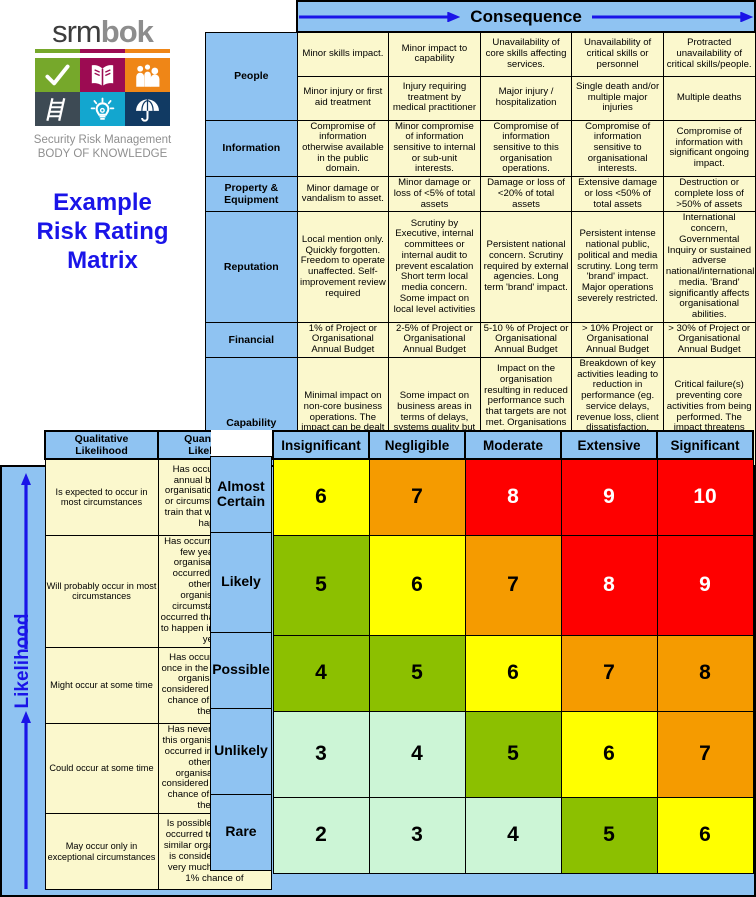 This screenshot has width=756, height=897. I want to click on ladder-icon, so click(55, 109).